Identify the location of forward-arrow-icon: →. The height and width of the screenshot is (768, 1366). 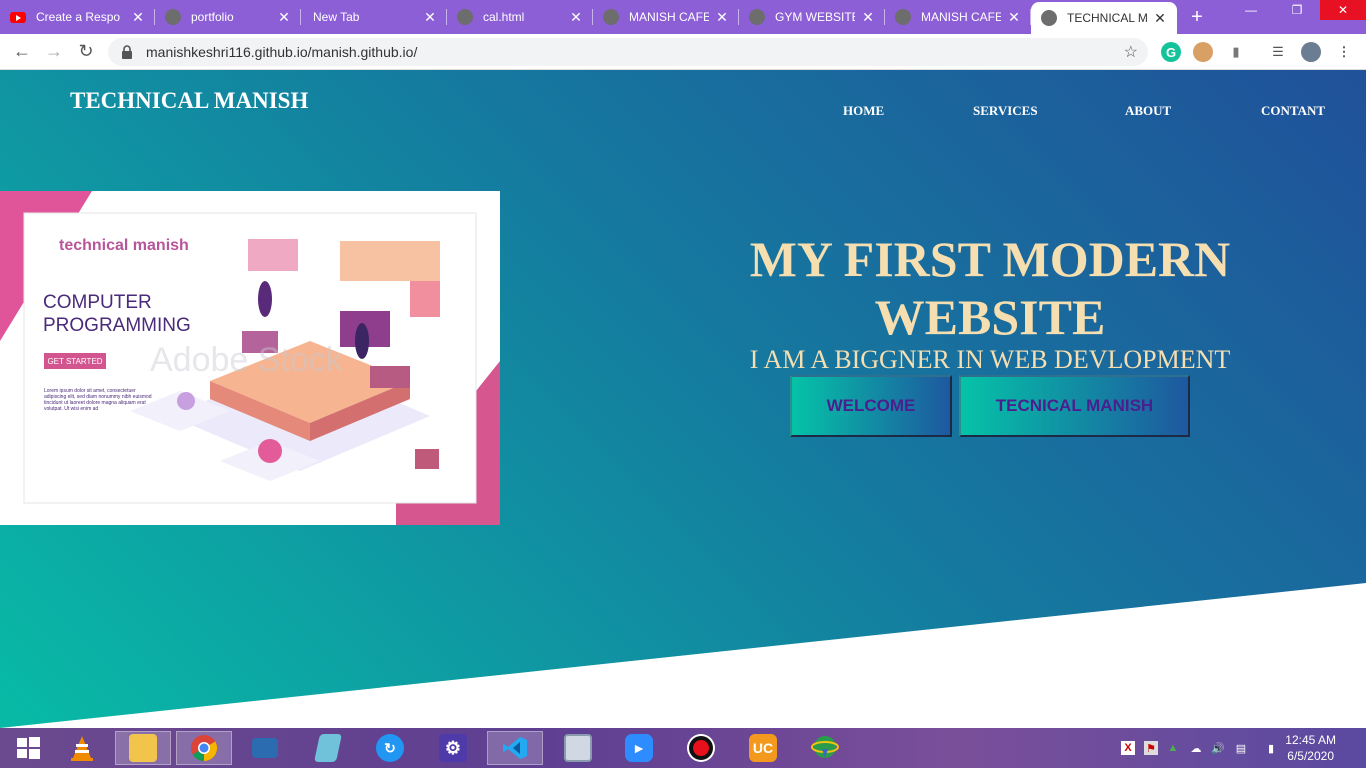
(54, 52).